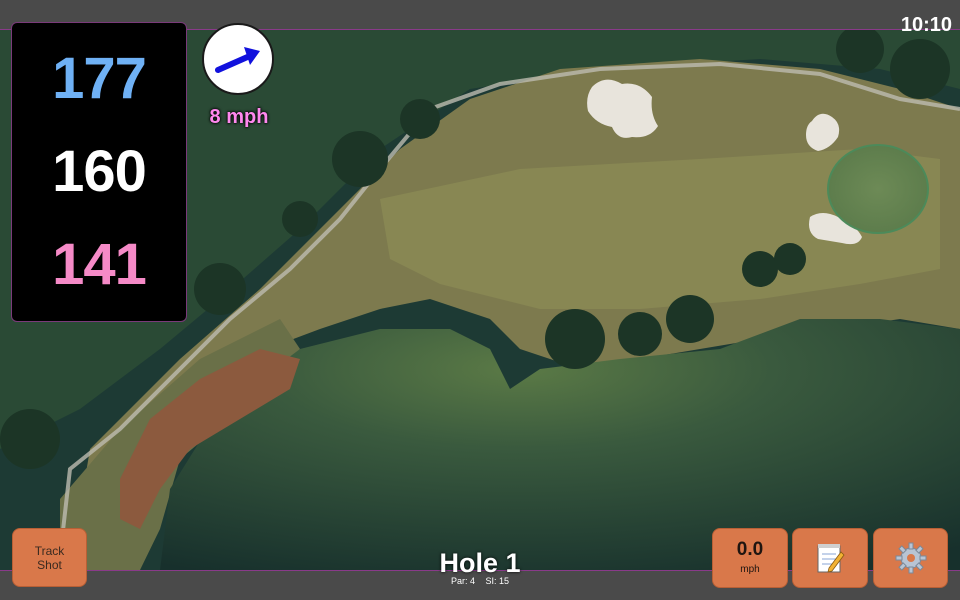 The height and width of the screenshot is (600, 960). What do you see at coordinates (49, 550) in the screenshot?
I see `track-shot-label-line1: Track` at bounding box center [49, 550].